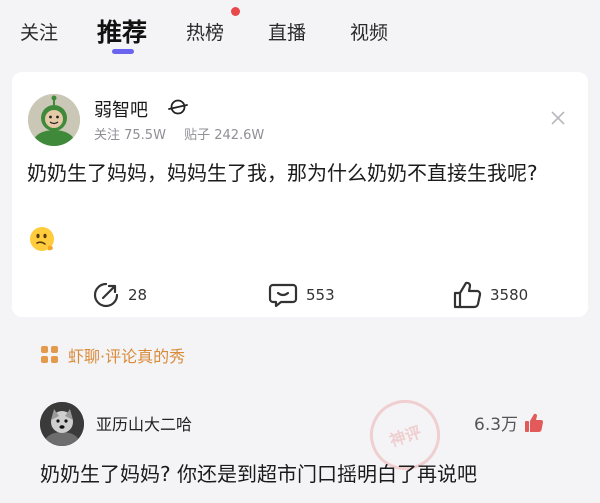 This screenshot has height=503, width=600. What do you see at coordinates (235, 11) in the screenshot?
I see `notification-dot` at bounding box center [235, 11].